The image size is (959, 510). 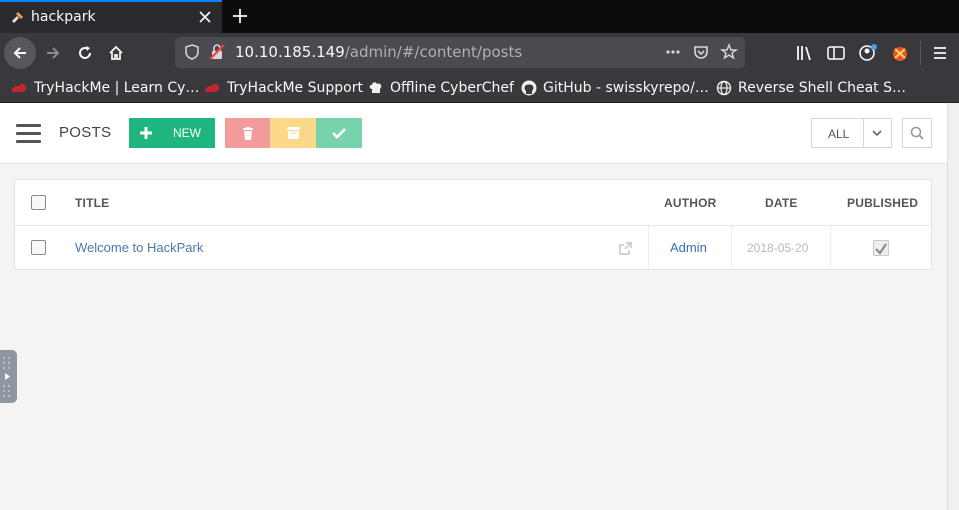 I want to click on bookmark-tryhackme-support: TryHackMe Support, so click(x=283, y=88).